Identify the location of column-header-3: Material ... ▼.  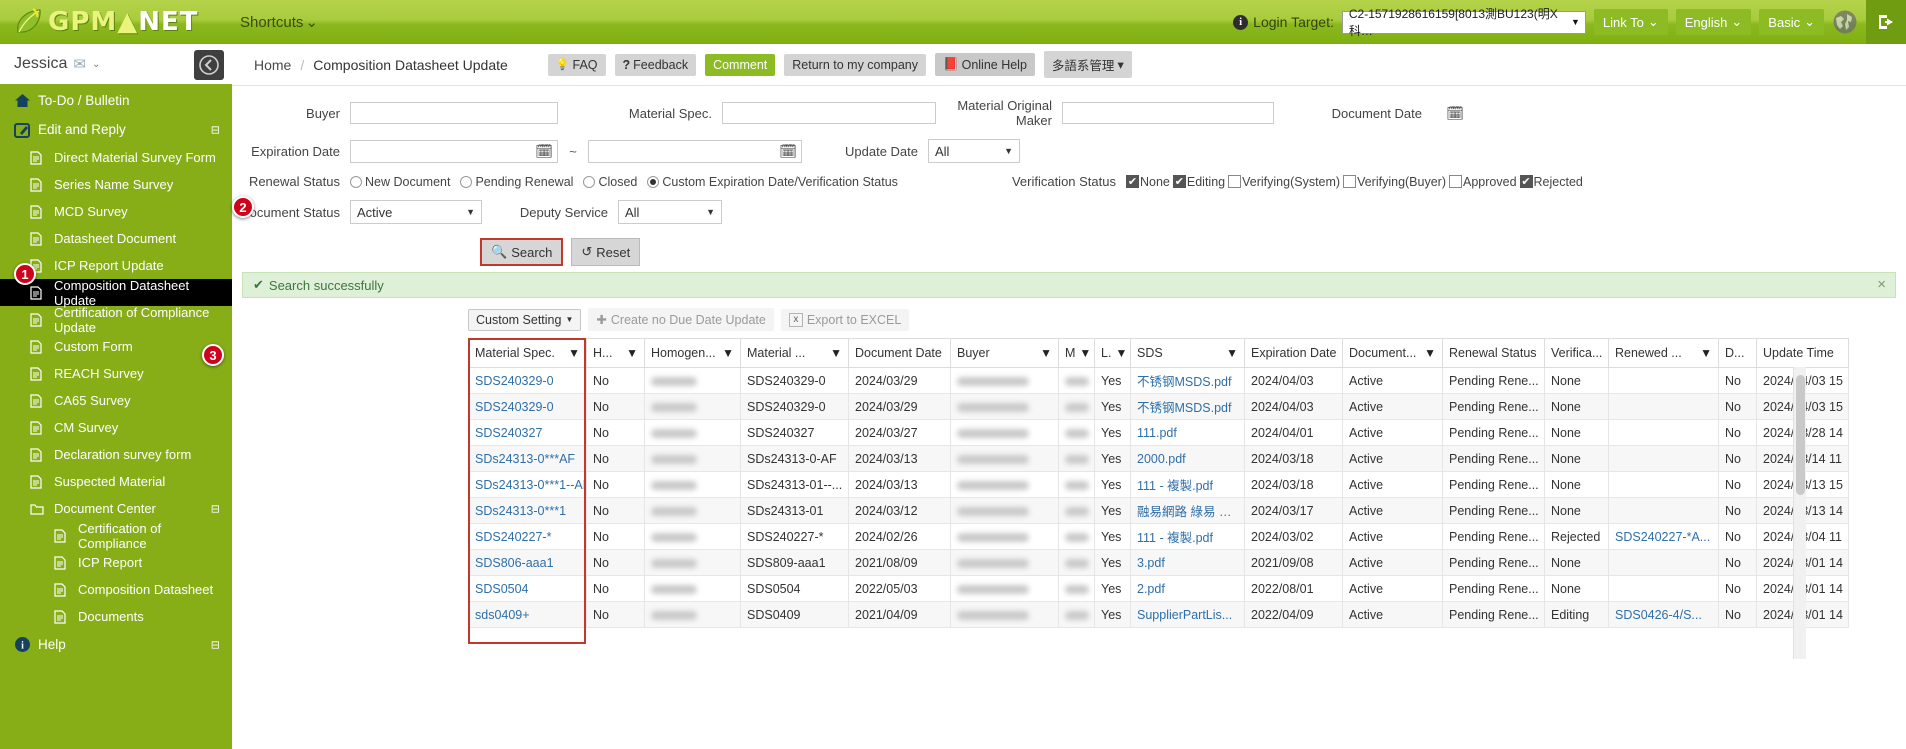
(794, 353).